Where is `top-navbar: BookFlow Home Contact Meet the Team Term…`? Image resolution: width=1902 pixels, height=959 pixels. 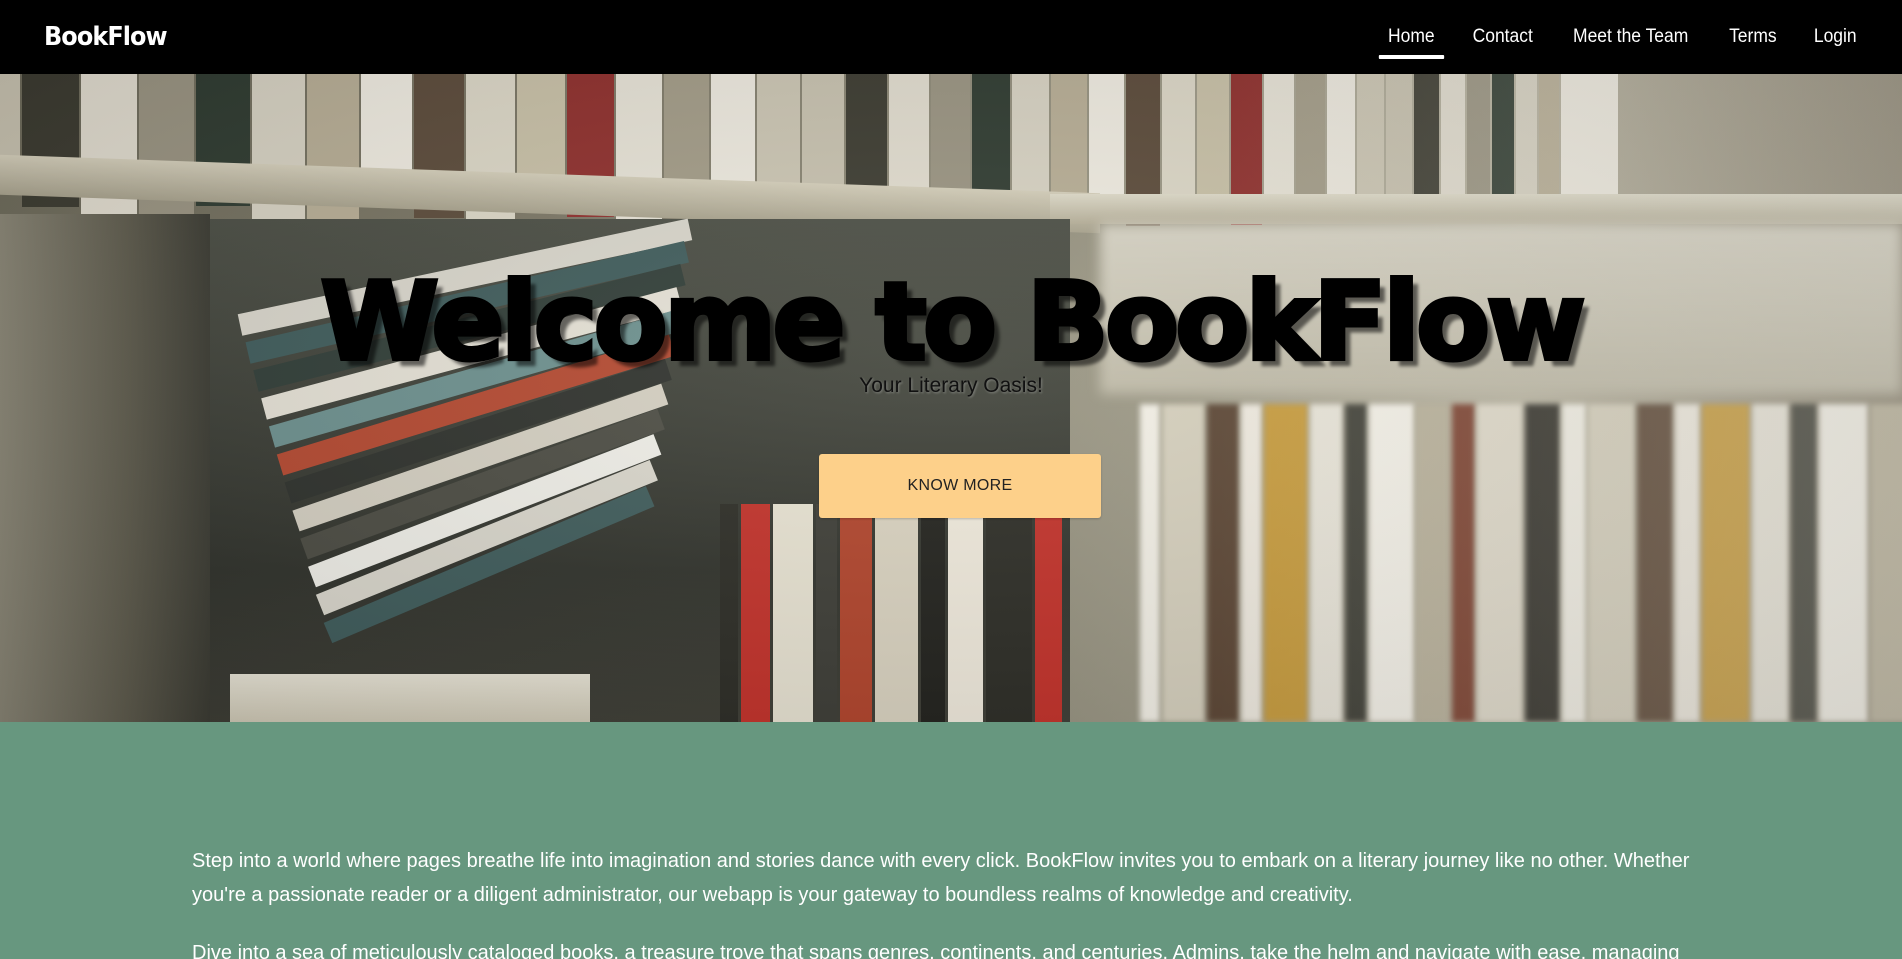 top-navbar: BookFlow Home Contact Meet the Team Term… is located at coordinates (951, 37).